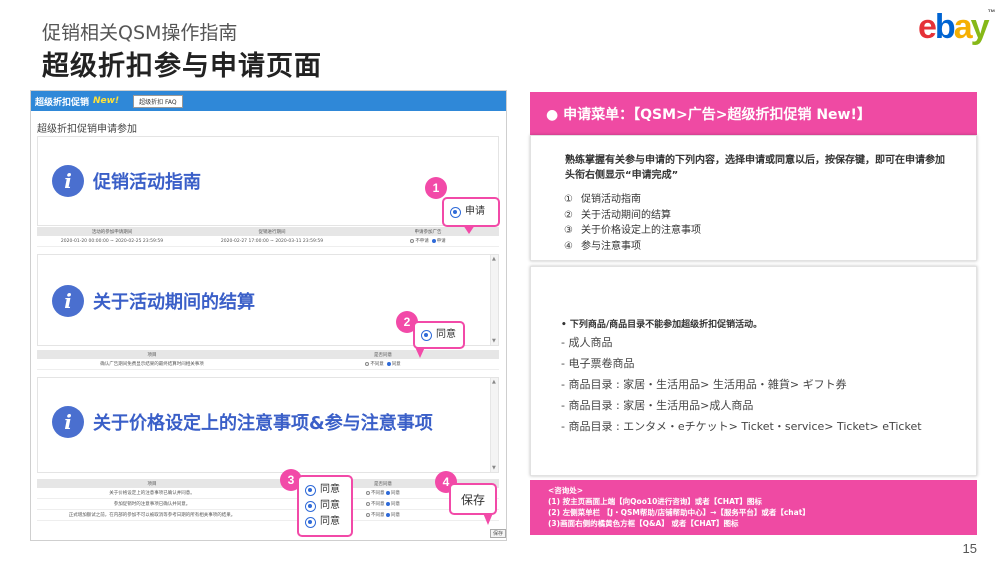  I want to click on section-heading: i 促销活动指南, so click(126, 181).